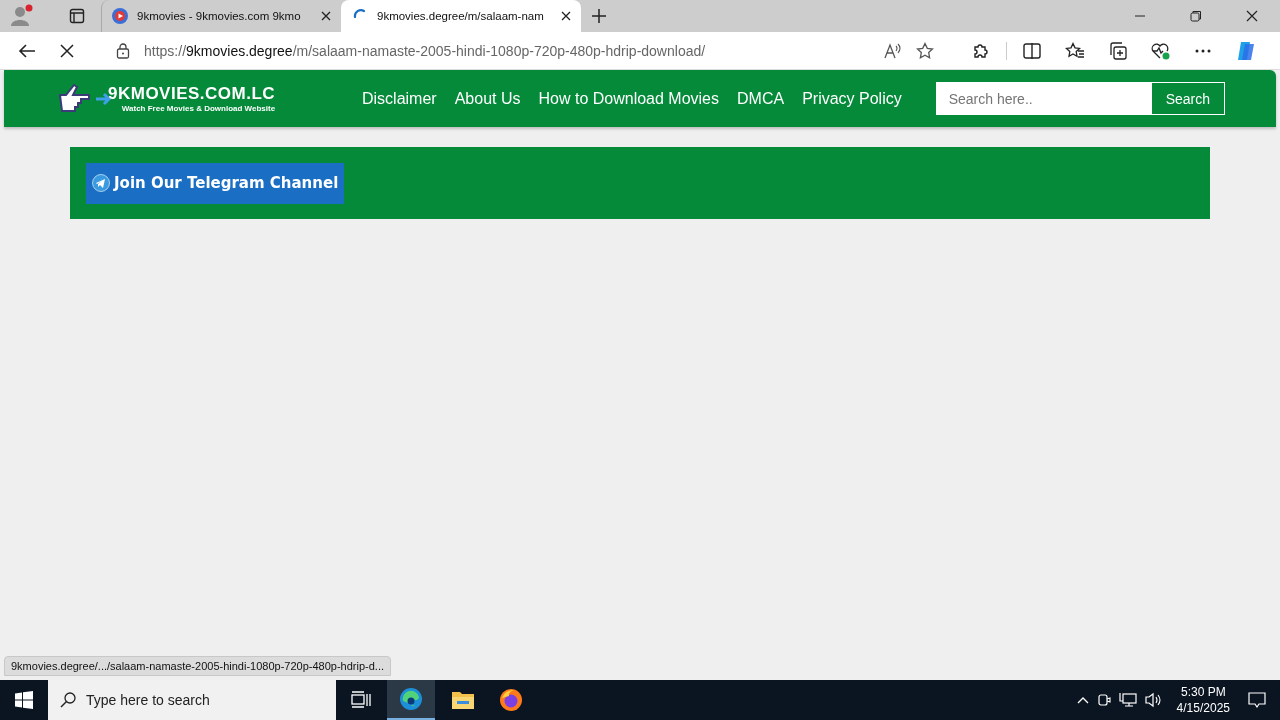  I want to click on clock-date: 4/15/2025, so click(1203, 708).